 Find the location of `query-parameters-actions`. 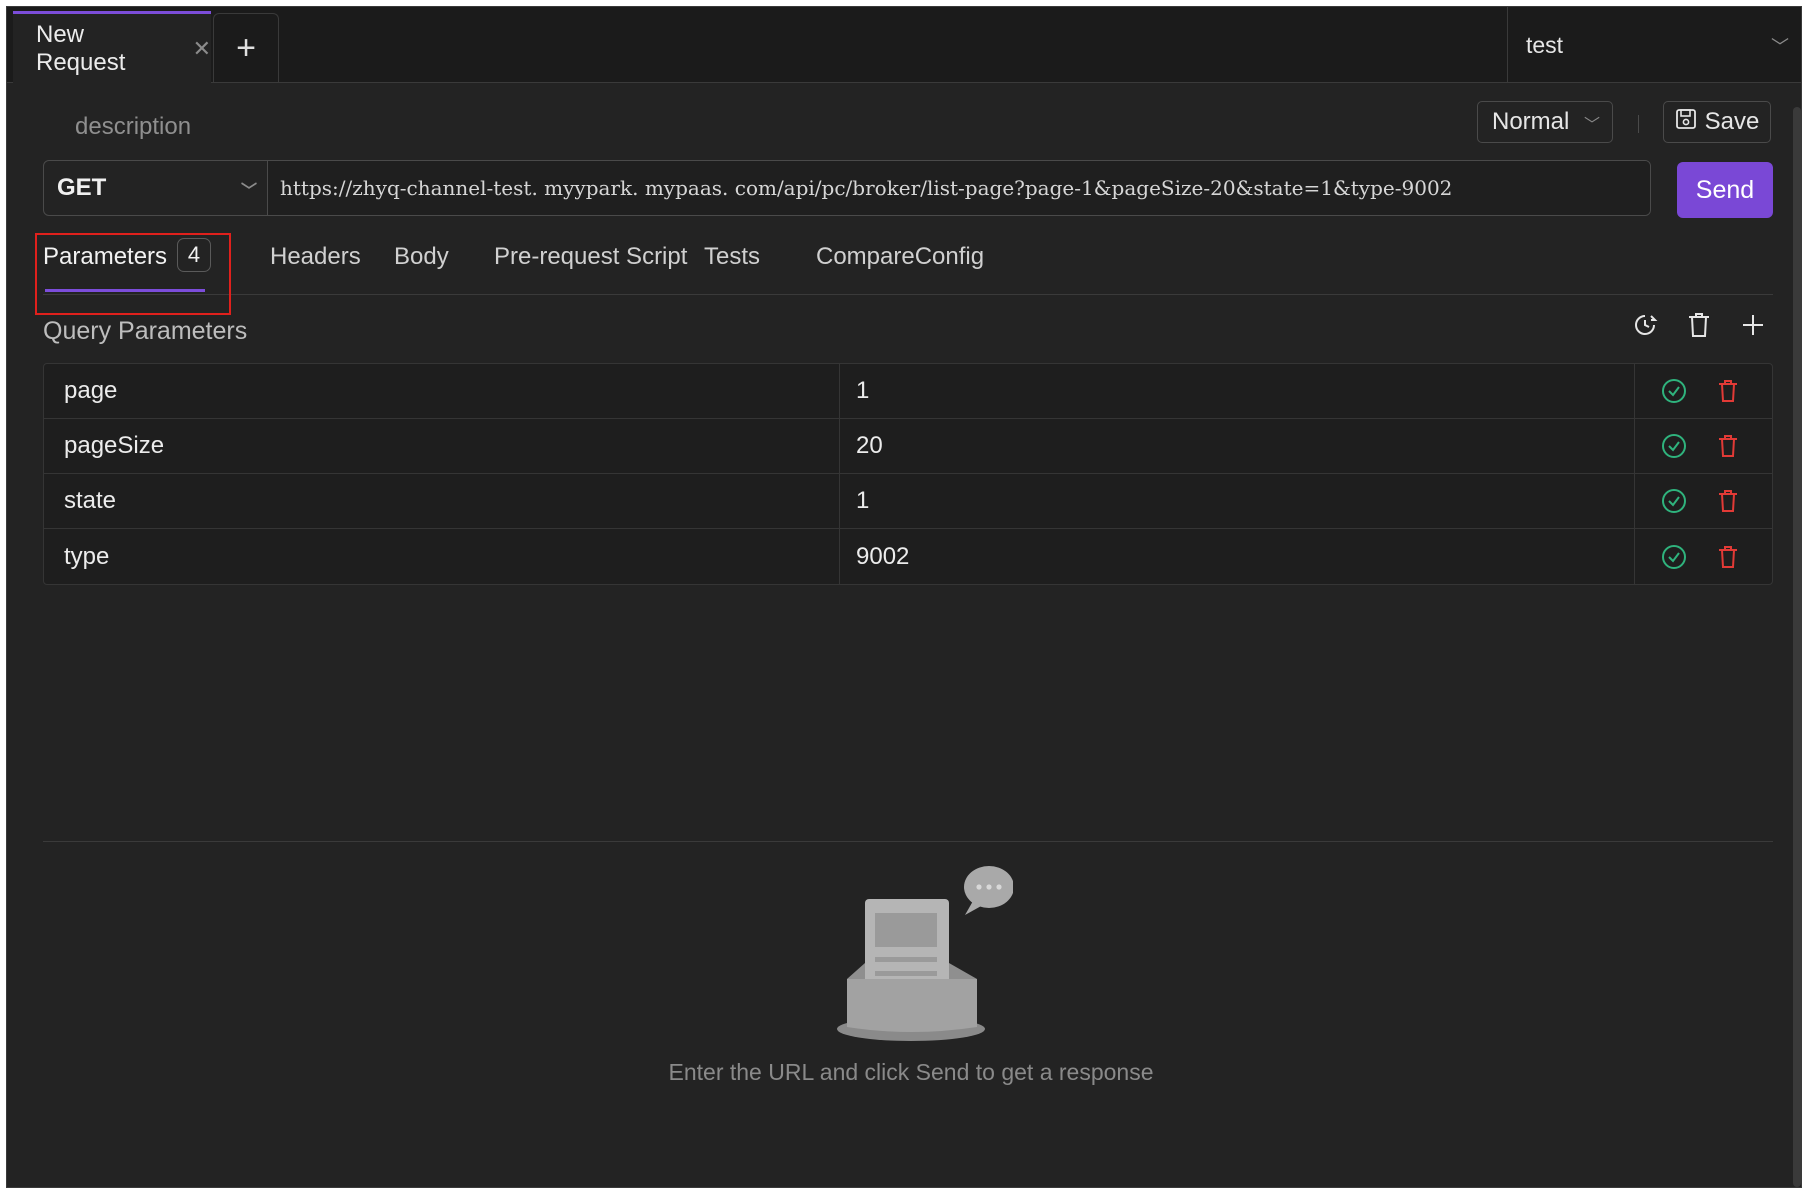

query-parameters-actions is located at coordinates (1699, 325).